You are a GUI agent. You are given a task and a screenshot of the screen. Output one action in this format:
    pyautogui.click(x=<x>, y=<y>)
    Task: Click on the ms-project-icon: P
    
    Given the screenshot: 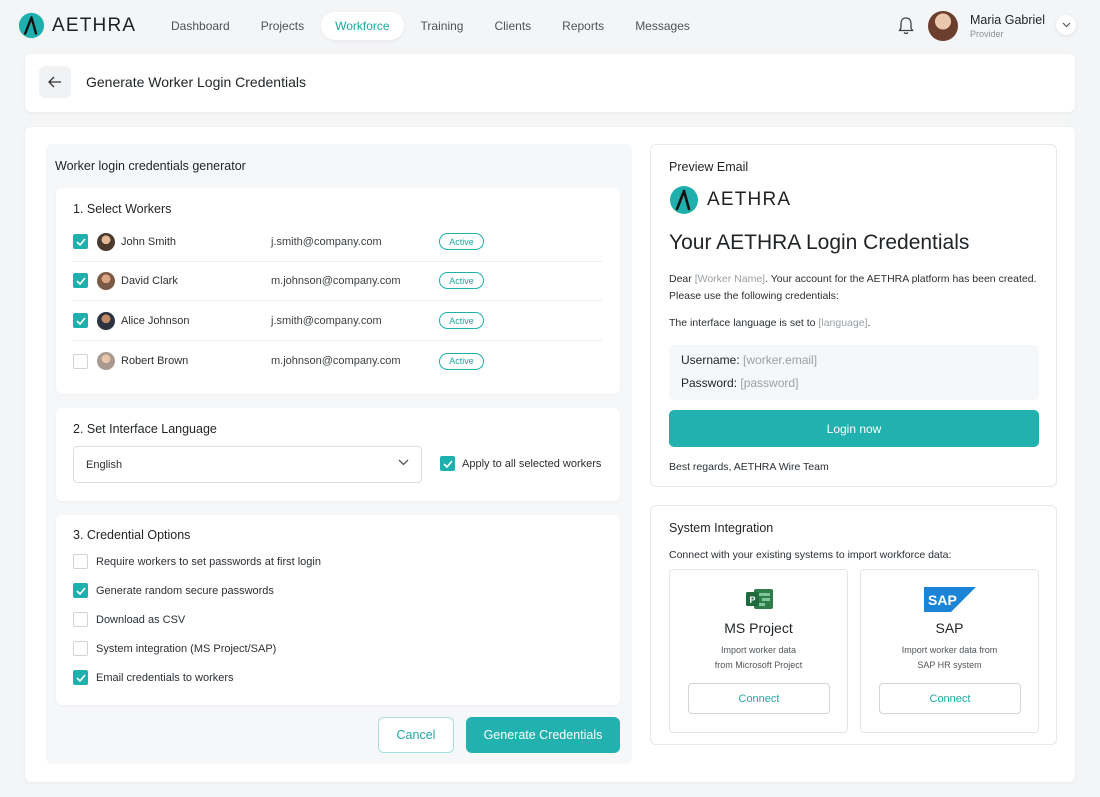 What is the action you would take?
    pyautogui.click(x=759, y=599)
    